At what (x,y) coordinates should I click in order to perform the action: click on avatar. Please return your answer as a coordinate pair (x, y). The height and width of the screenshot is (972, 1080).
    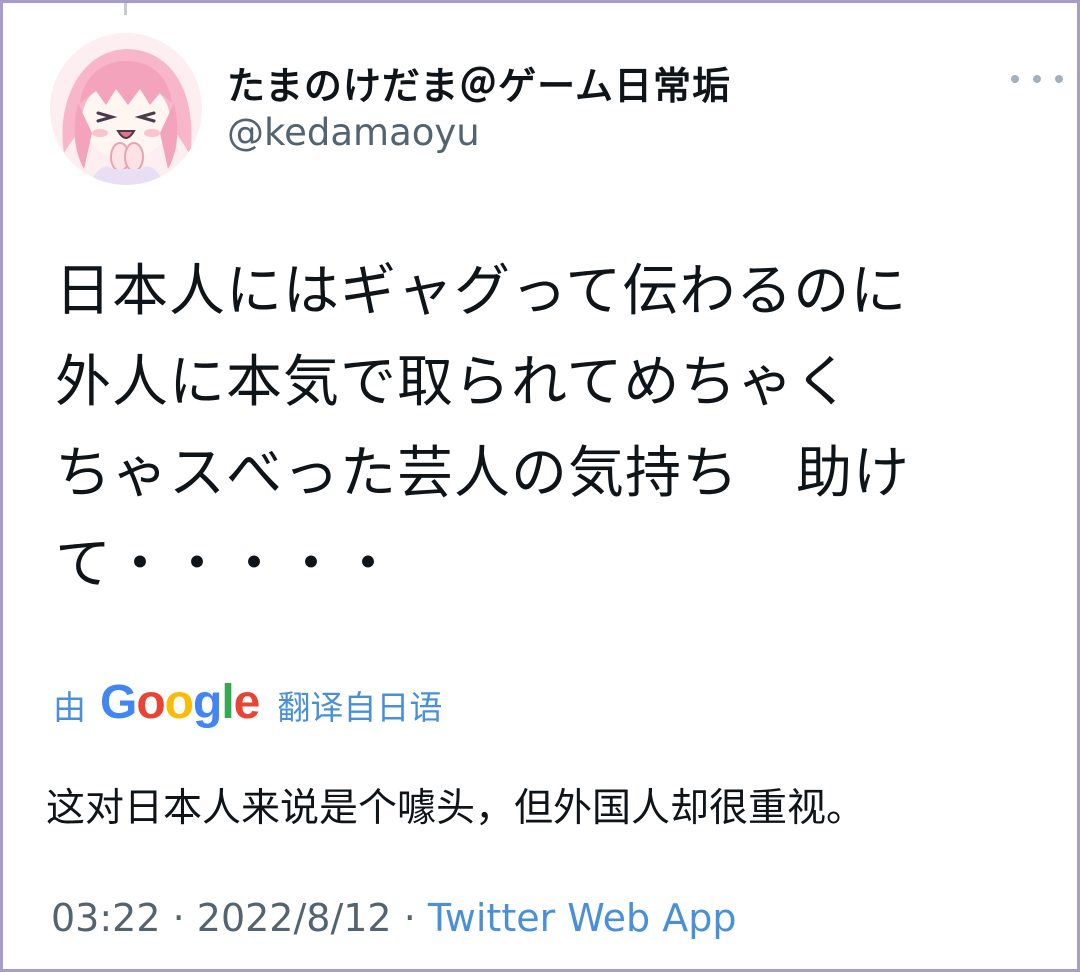
    Looking at the image, I should click on (126, 109).